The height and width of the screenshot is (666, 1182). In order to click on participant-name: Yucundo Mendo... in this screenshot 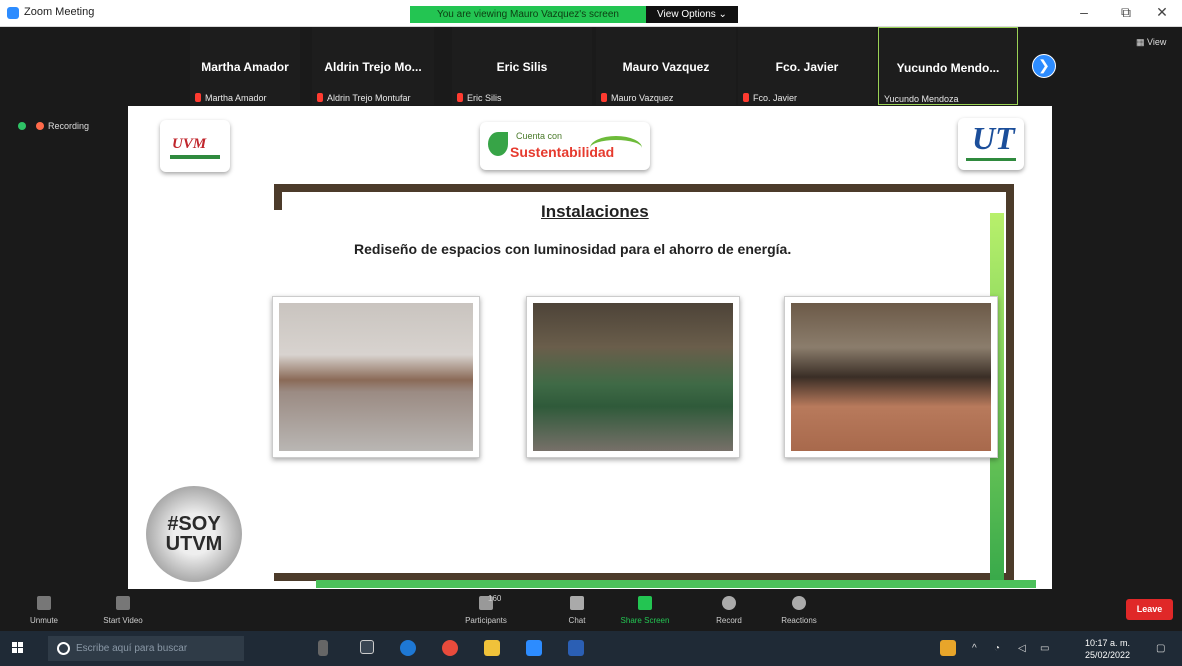, I will do `click(948, 68)`.